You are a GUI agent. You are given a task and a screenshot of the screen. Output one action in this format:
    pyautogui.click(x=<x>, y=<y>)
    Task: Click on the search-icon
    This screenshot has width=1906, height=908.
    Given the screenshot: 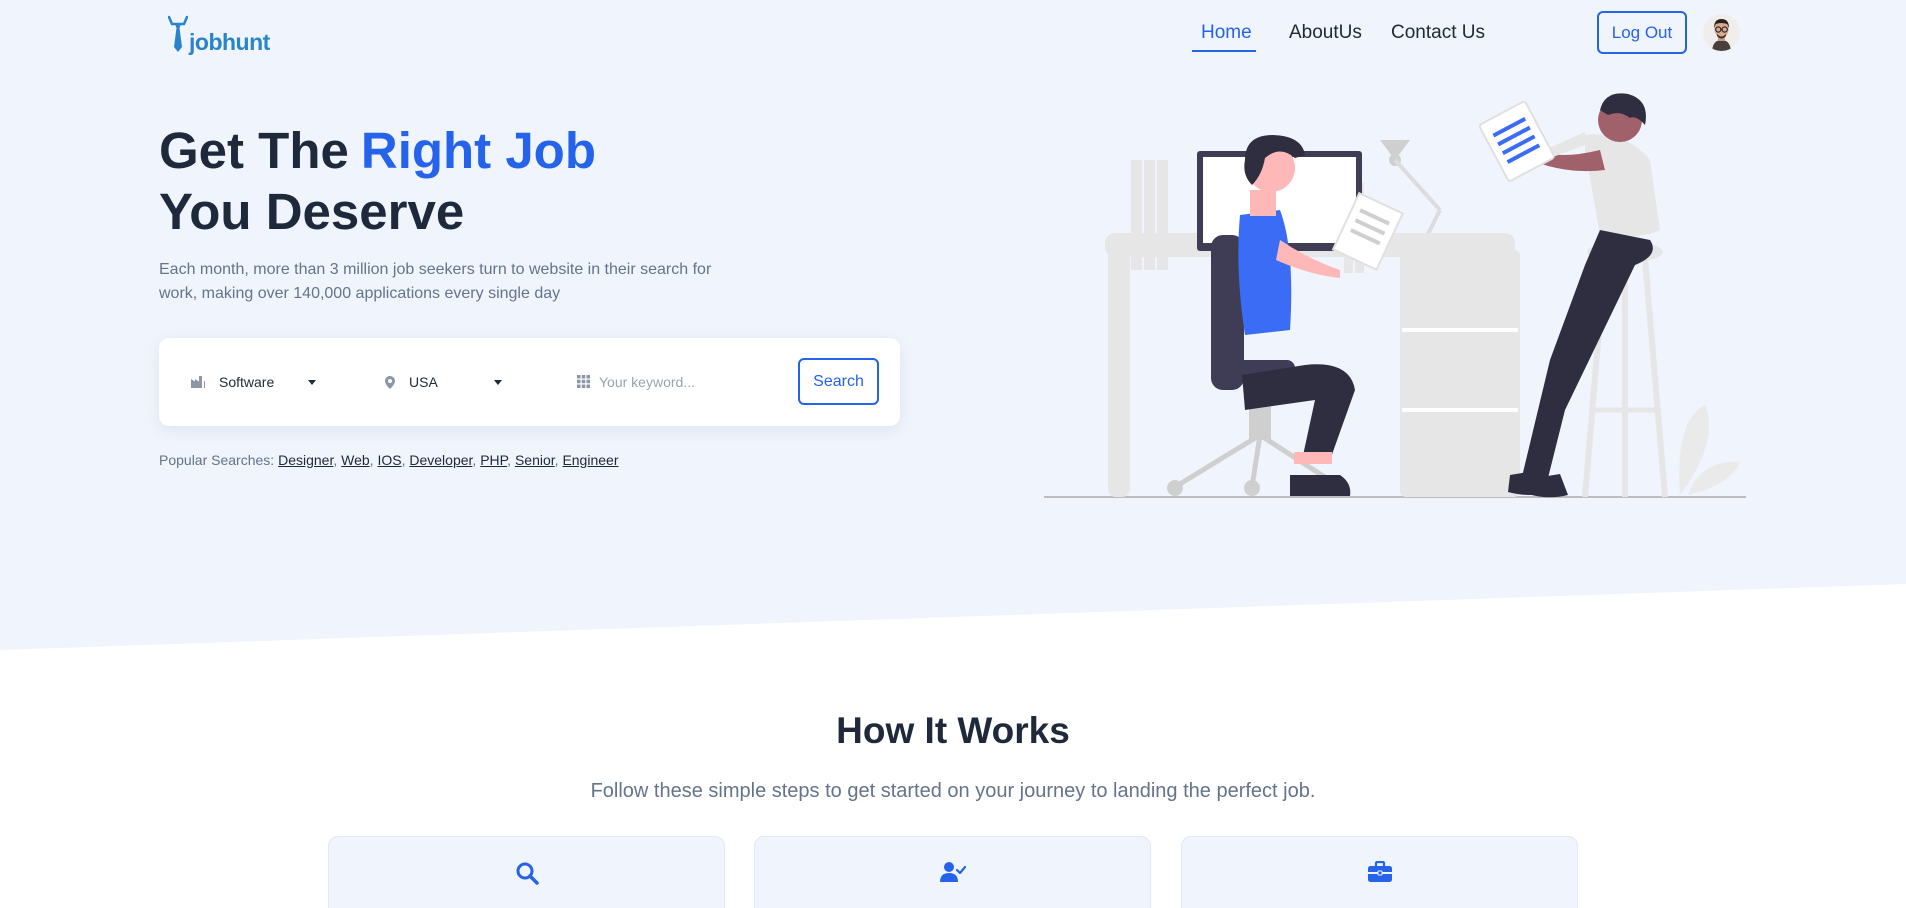 What is the action you would take?
    pyautogui.click(x=527, y=873)
    